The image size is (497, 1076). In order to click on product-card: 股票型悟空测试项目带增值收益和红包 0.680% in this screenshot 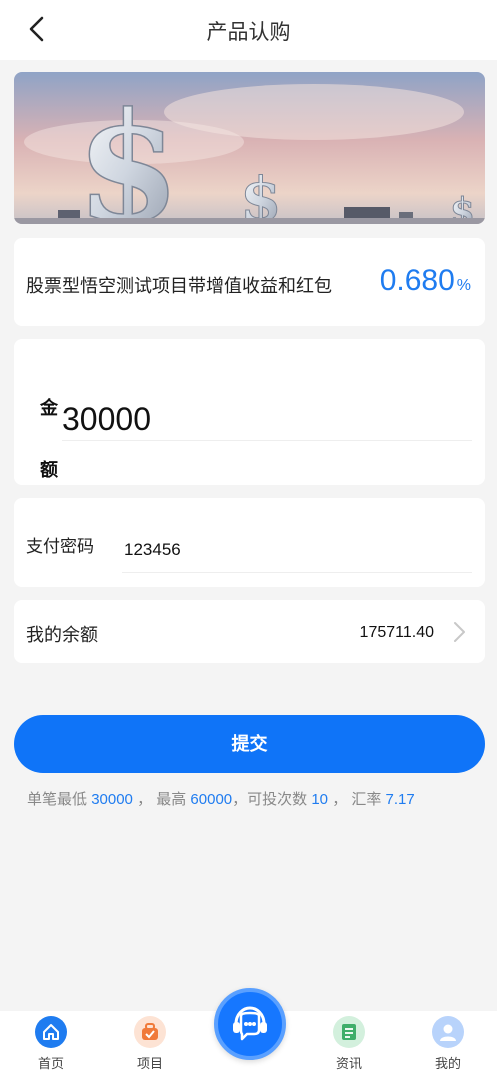, I will do `click(249, 282)`.